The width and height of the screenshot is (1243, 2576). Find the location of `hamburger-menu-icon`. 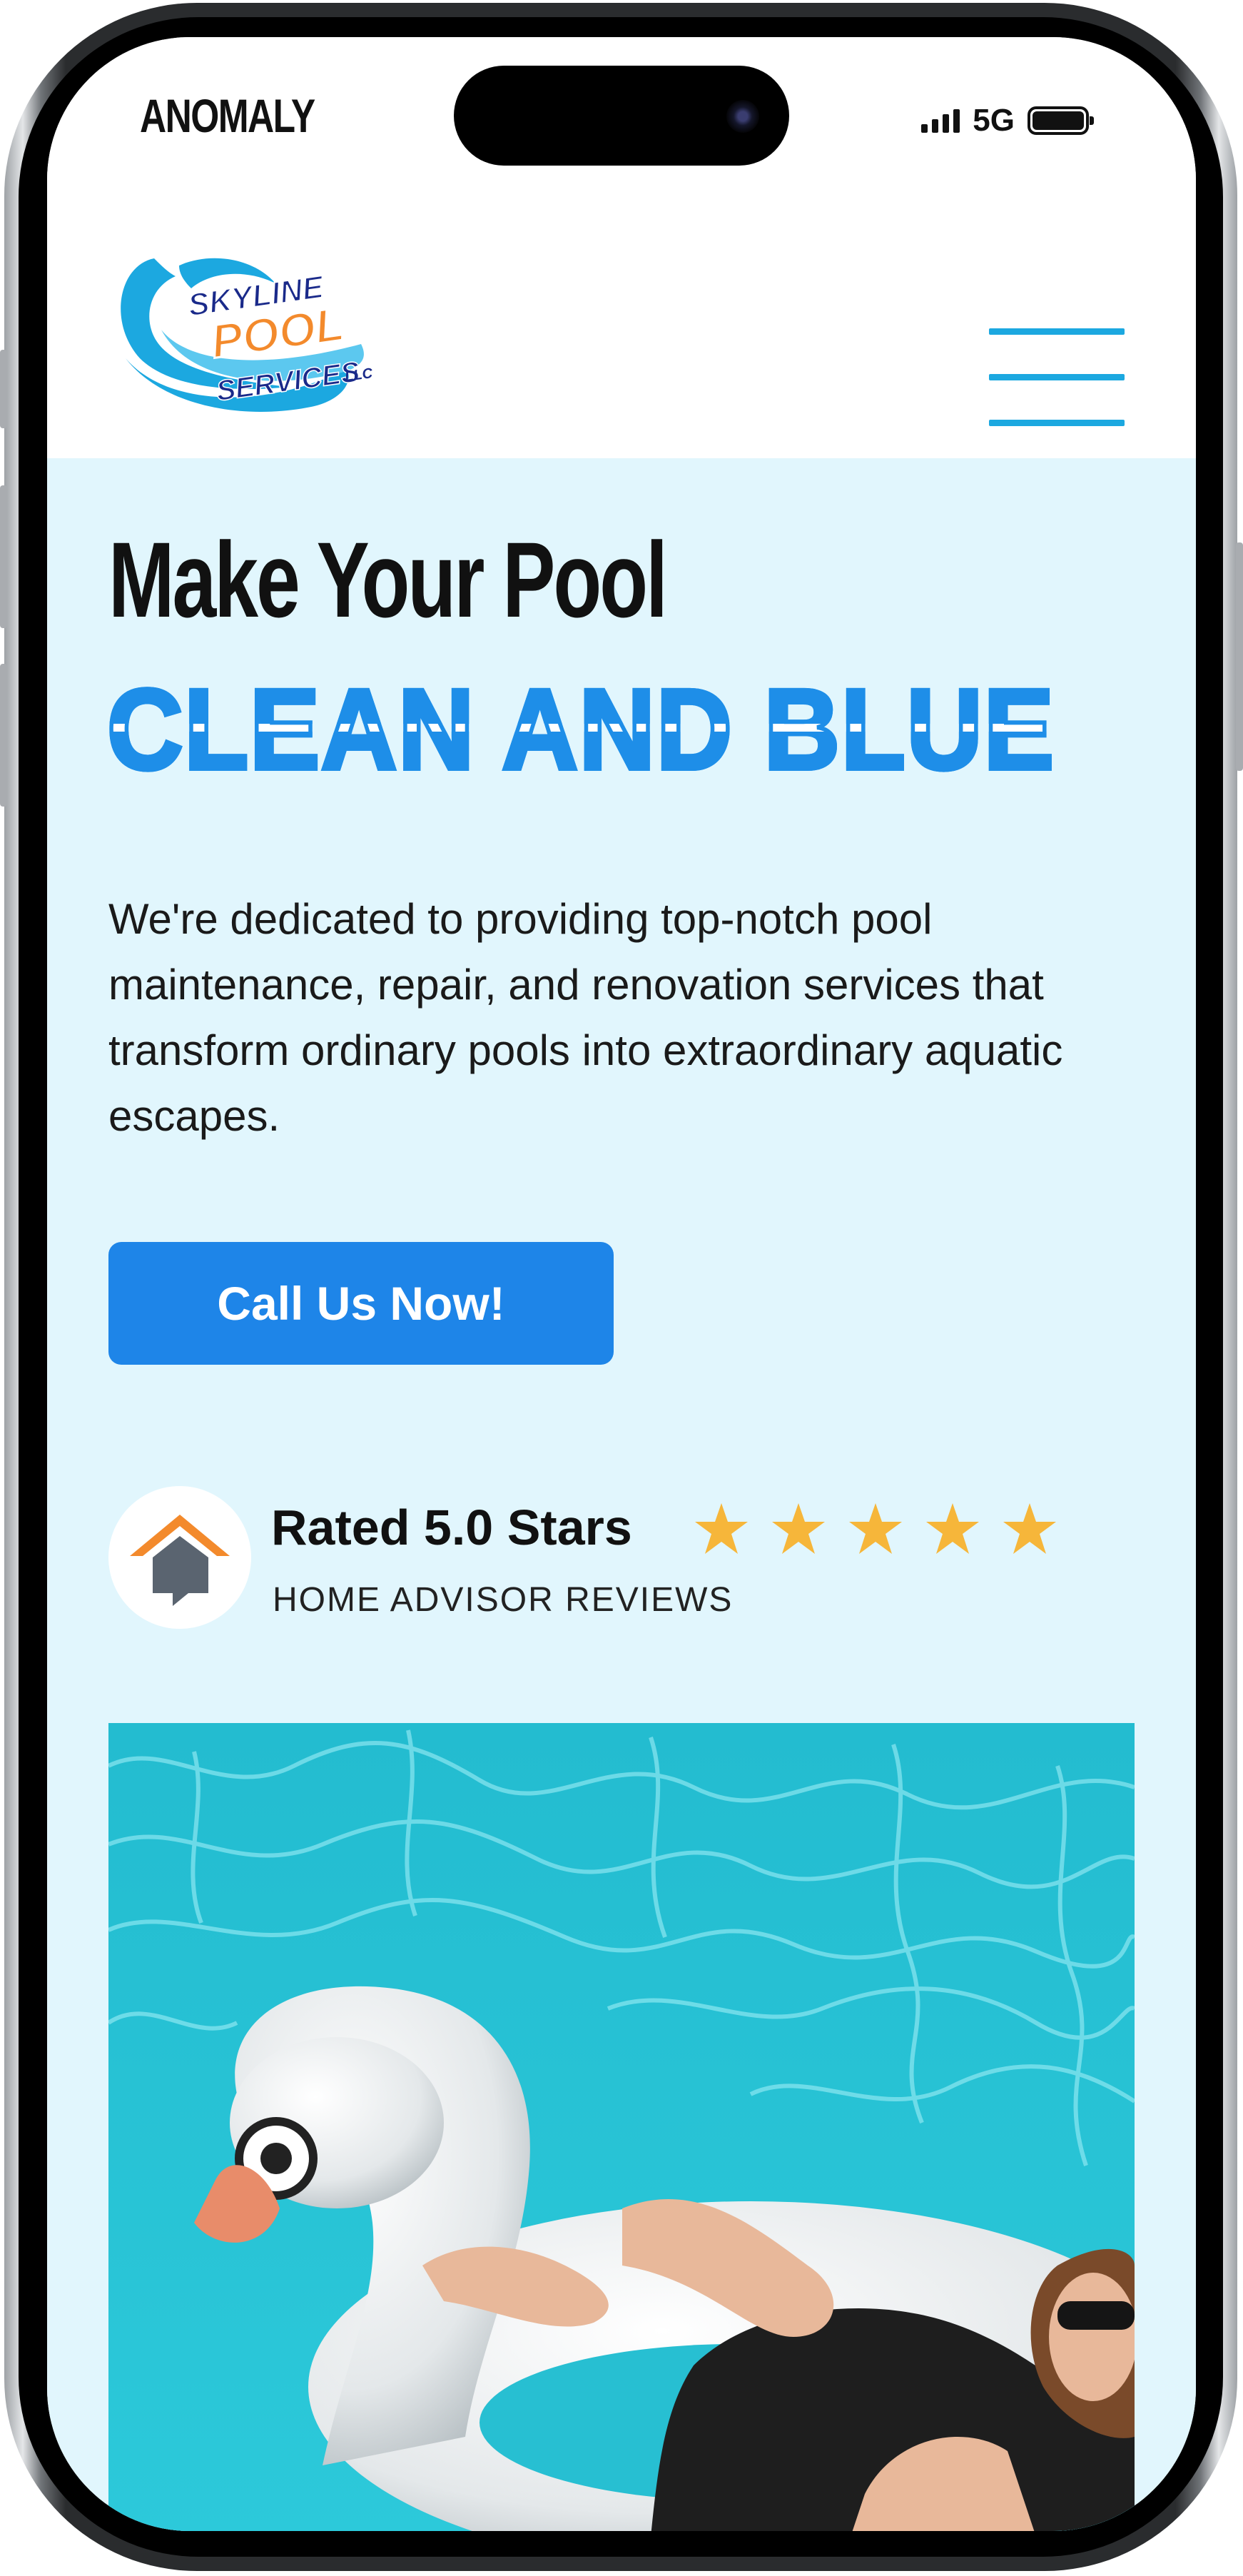

hamburger-menu-icon is located at coordinates (1057, 360).